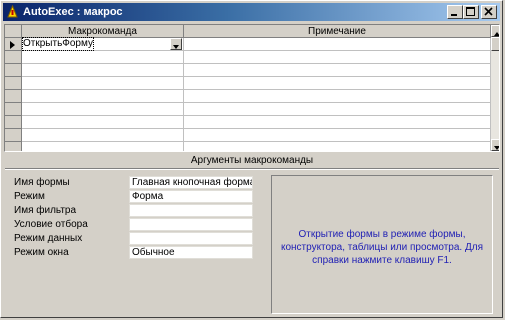 The image size is (505, 320). Describe the element at coordinates (252, 169) in the screenshot. I see `arguments-divider` at that location.